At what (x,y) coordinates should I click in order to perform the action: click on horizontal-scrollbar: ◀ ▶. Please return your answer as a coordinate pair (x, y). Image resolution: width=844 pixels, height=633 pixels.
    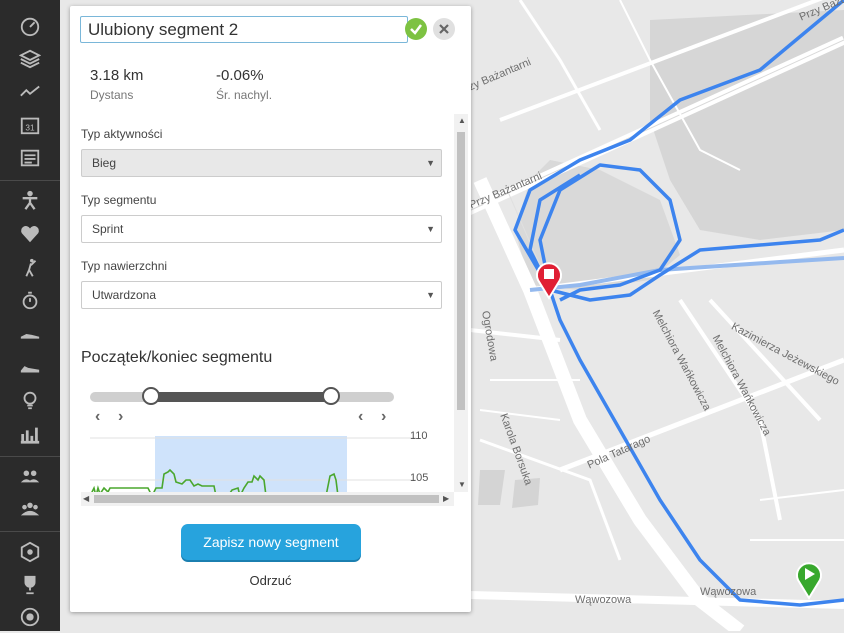
    Looking at the image, I should click on (267, 499).